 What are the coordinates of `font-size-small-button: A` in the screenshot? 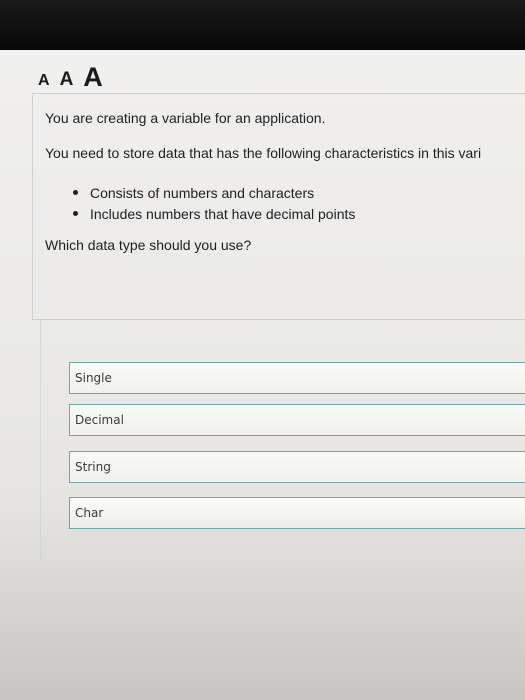 It's located at (44, 83).